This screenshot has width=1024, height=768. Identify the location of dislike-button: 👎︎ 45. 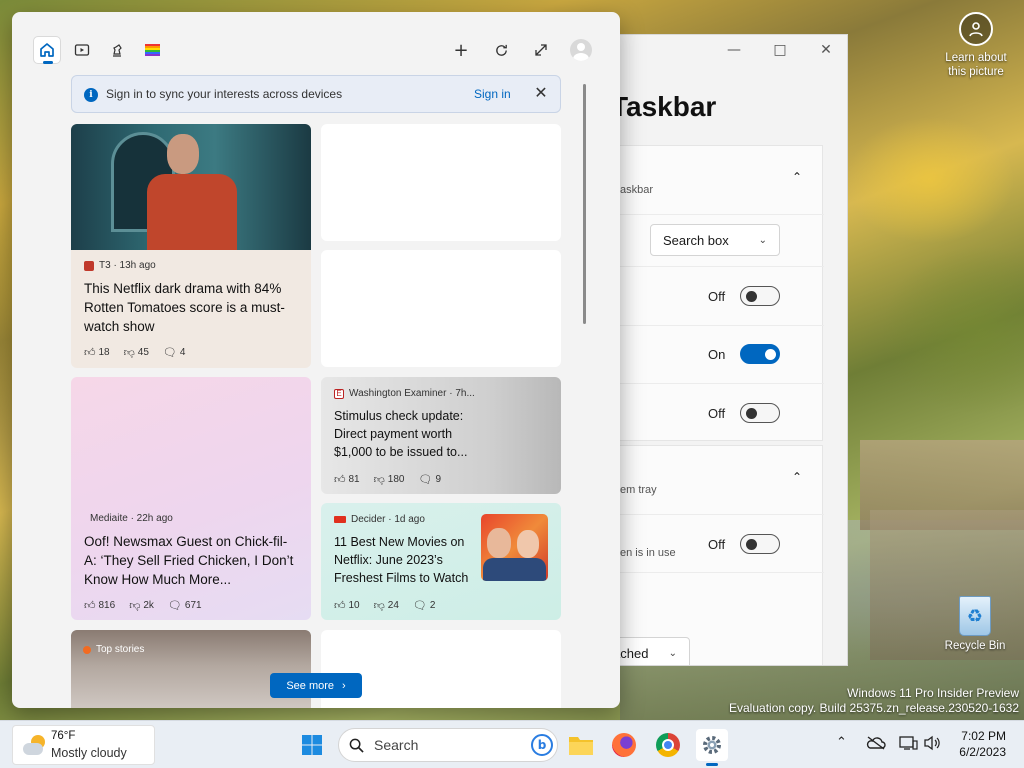
(136, 352).